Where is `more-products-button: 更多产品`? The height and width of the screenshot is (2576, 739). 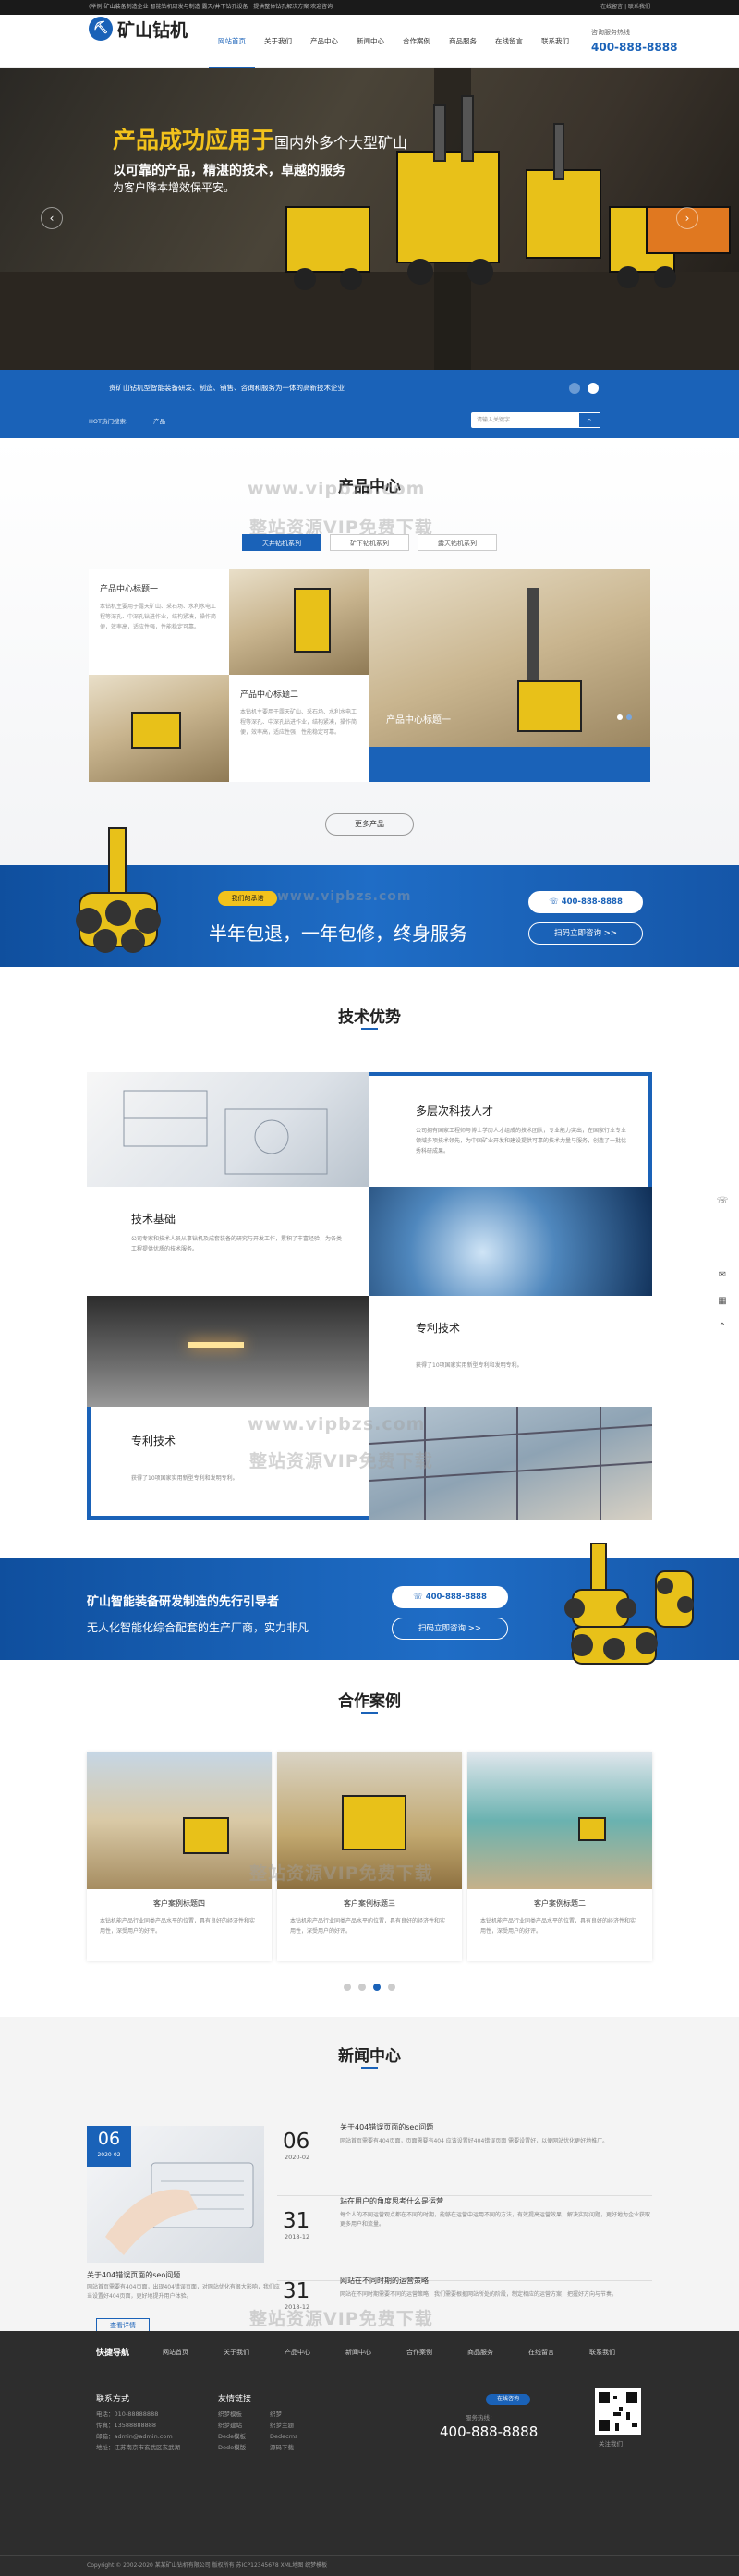 more-products-button: 更多产品 is located at coordinates (369, 824).